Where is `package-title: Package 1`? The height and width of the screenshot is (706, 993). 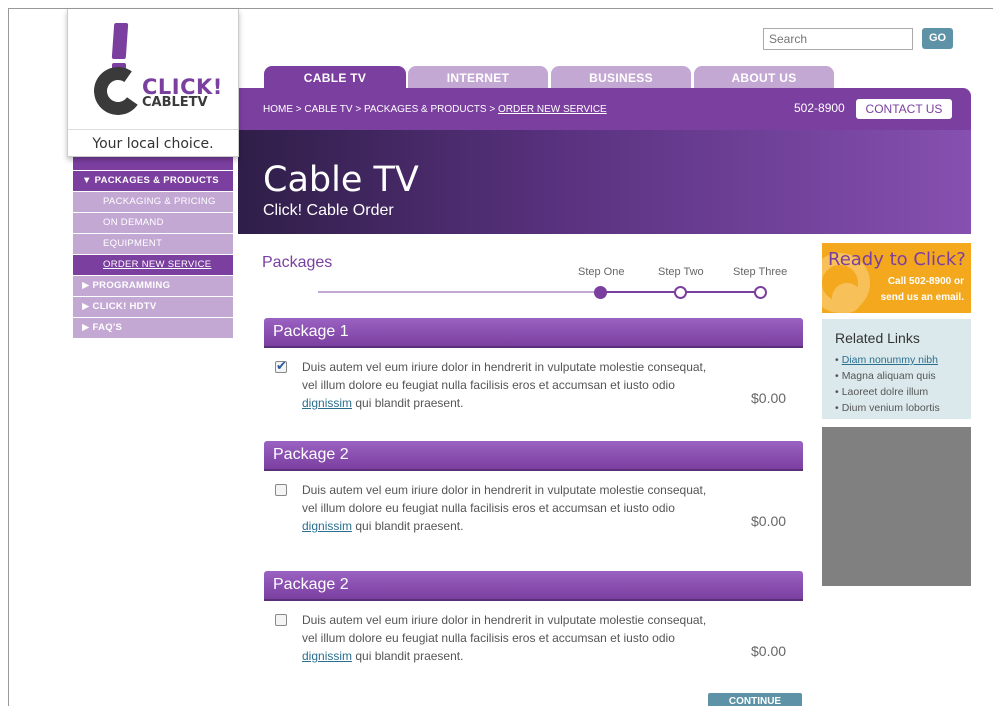 package-title: Package 1 is located at coordinates (311, 331).